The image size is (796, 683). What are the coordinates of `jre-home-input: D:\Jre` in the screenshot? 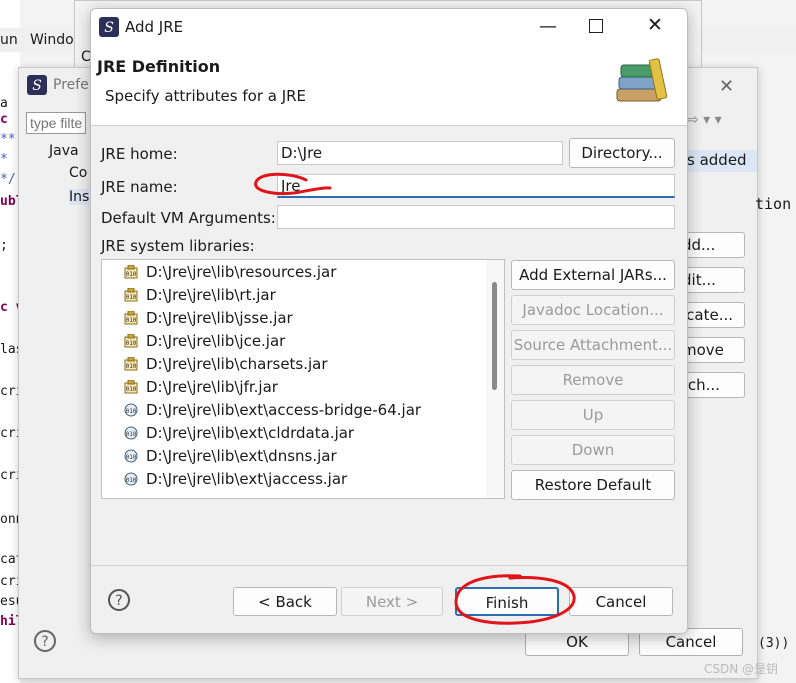 It's located at (420, 153).